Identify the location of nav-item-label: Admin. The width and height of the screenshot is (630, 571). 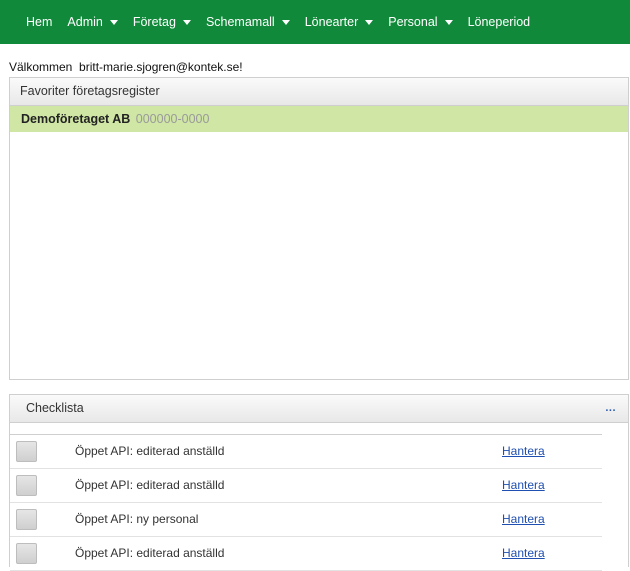
(85, 22).